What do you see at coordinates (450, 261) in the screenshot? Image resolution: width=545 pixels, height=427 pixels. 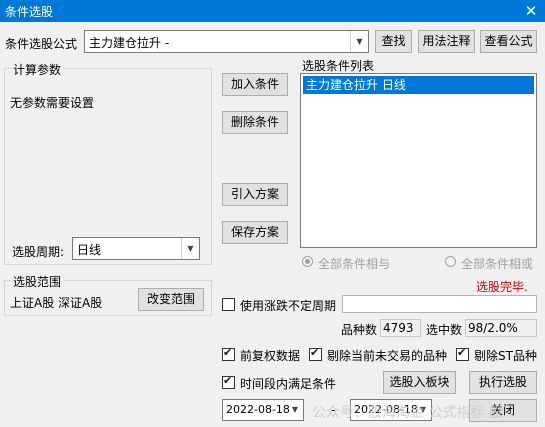 I see `all-or-radio` at bounding box center [450, 261].